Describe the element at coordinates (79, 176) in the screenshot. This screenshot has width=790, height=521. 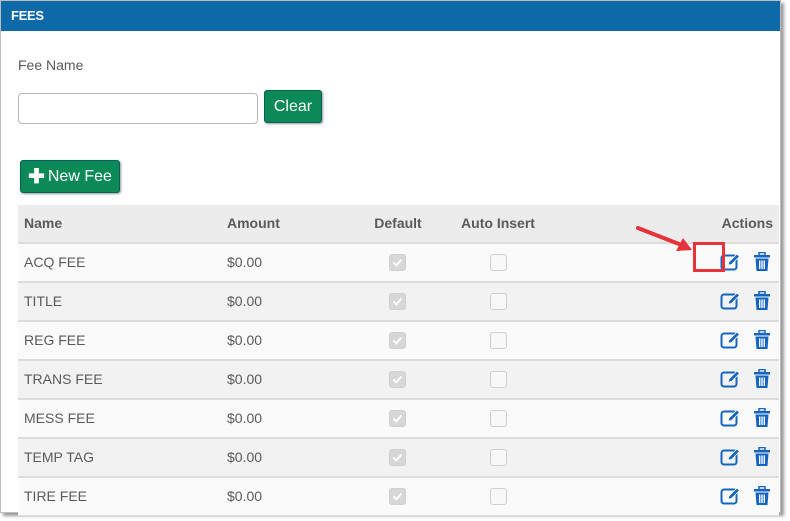
I see `new-fee-label: New Fee` at that location.